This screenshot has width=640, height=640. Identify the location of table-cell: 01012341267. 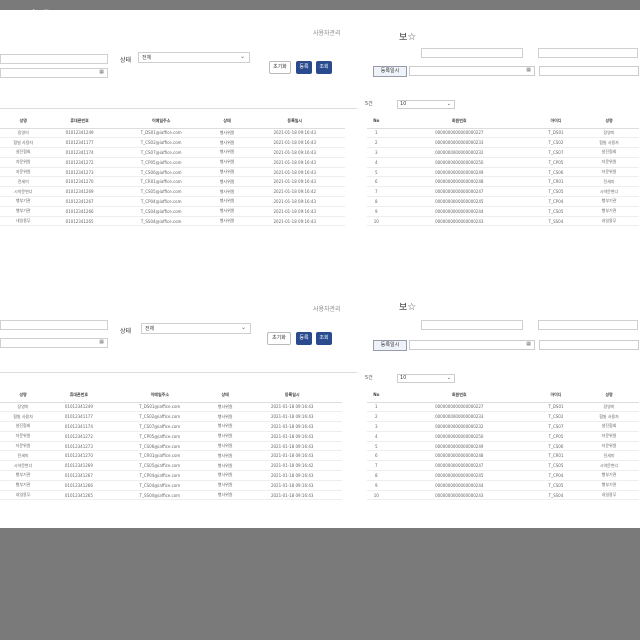
(79, 201).